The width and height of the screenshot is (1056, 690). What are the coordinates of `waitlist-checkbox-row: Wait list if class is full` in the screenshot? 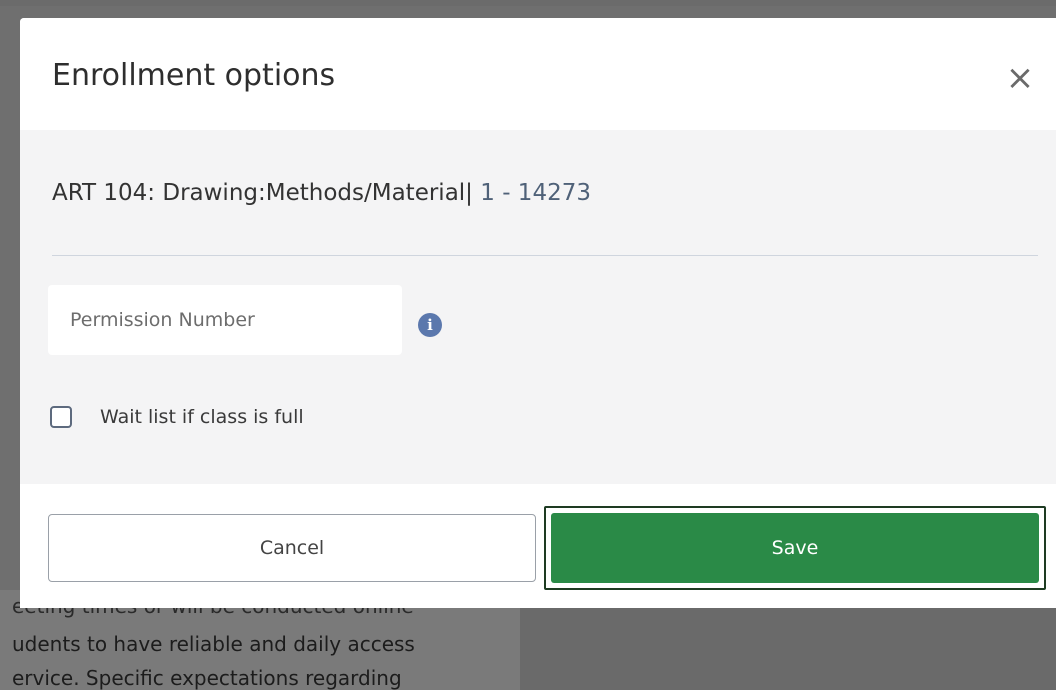 It's located at (177, 417).